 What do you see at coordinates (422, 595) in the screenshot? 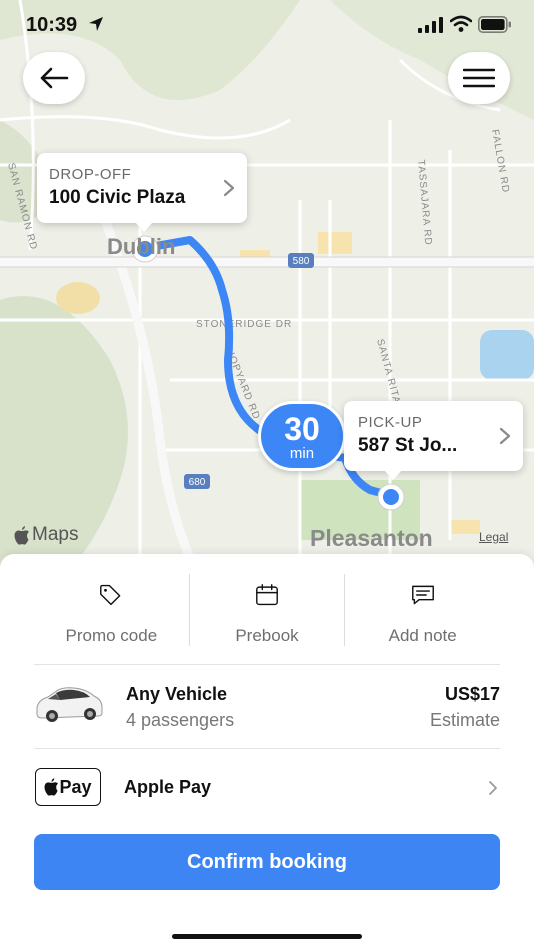
I see `message-icon` at bounding box center [422, 595].